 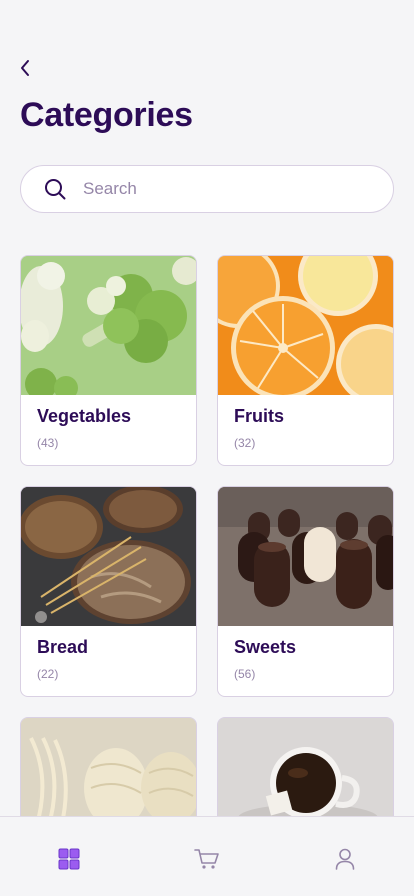 What do you see at coordinates (108, 556) in the screenshot?
I see `bread-image` at bounding box center [108, 556].